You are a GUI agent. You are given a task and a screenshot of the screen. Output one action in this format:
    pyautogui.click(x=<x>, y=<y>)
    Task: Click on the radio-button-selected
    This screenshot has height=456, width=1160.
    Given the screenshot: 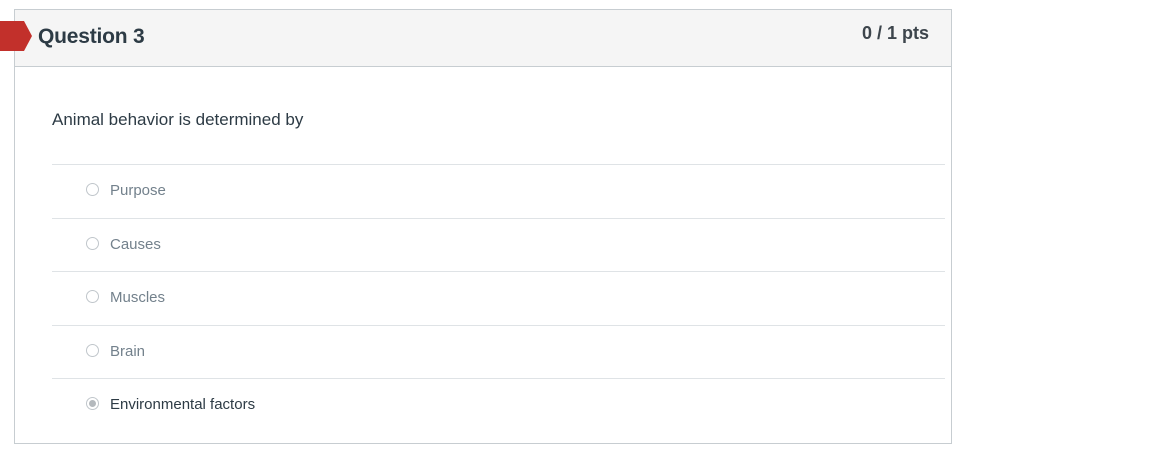 What is the action you would take?
    pyautogui.click(x=92, y=403)
    